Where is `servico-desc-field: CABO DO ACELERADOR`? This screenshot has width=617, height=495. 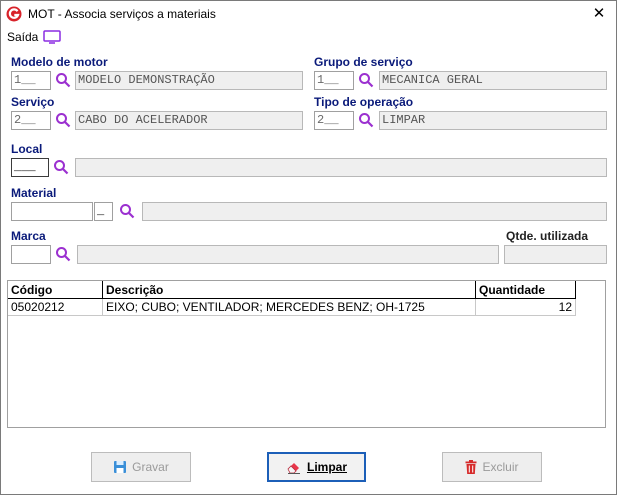 servico-desc-field: CABO DO ACELERADOR is located at coordinates (189, 120).